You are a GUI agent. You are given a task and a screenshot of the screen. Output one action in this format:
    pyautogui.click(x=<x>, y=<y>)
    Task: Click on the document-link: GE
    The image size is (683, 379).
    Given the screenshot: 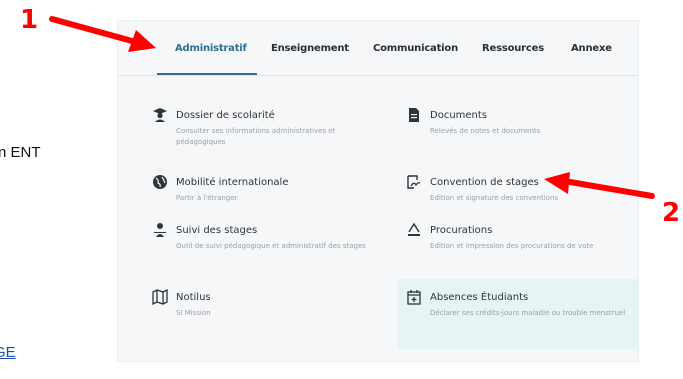 What is the action you would take?
    pyautogui.click(x=8, y=352)
    